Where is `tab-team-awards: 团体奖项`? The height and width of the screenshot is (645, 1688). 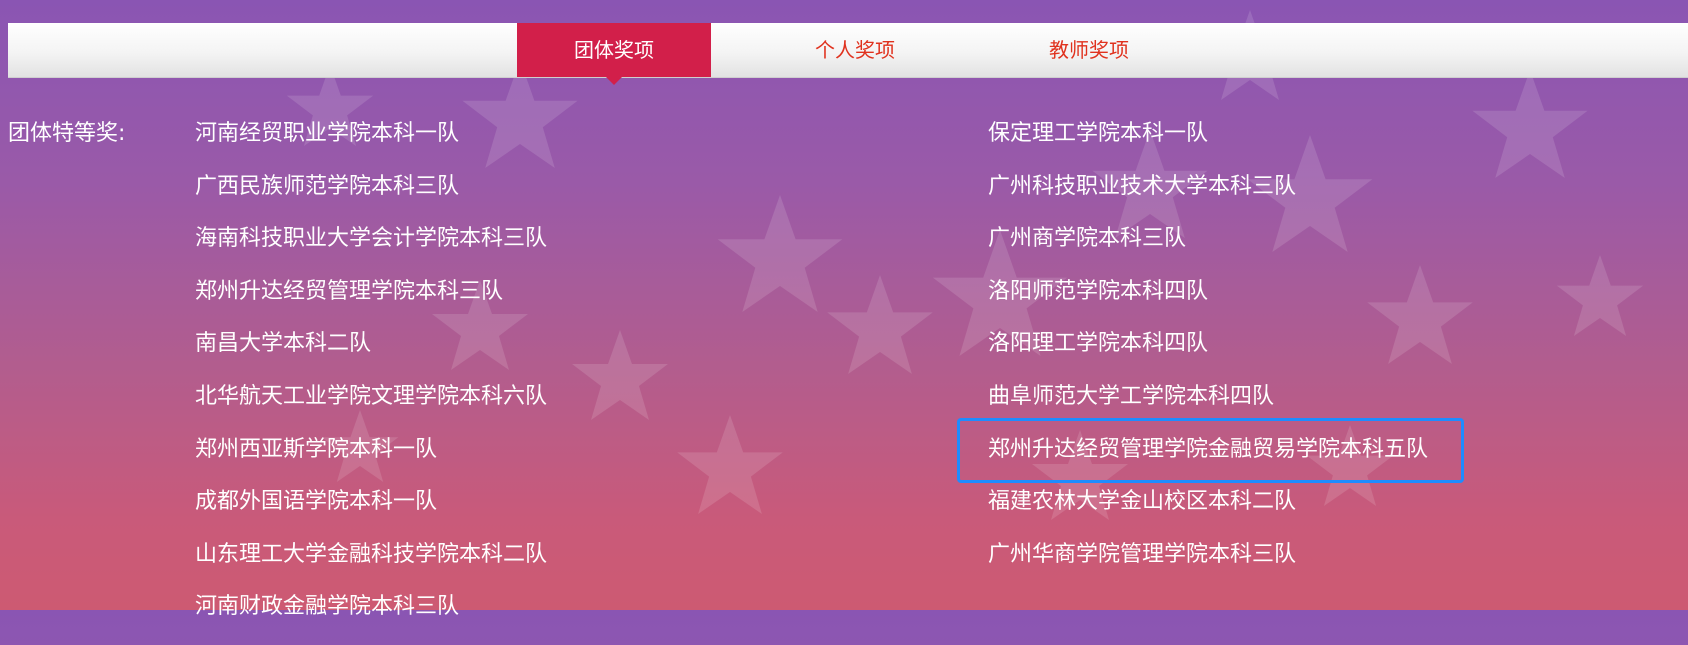 tab-team-awards: 团体奖项 is located at coordinates (614, 54).